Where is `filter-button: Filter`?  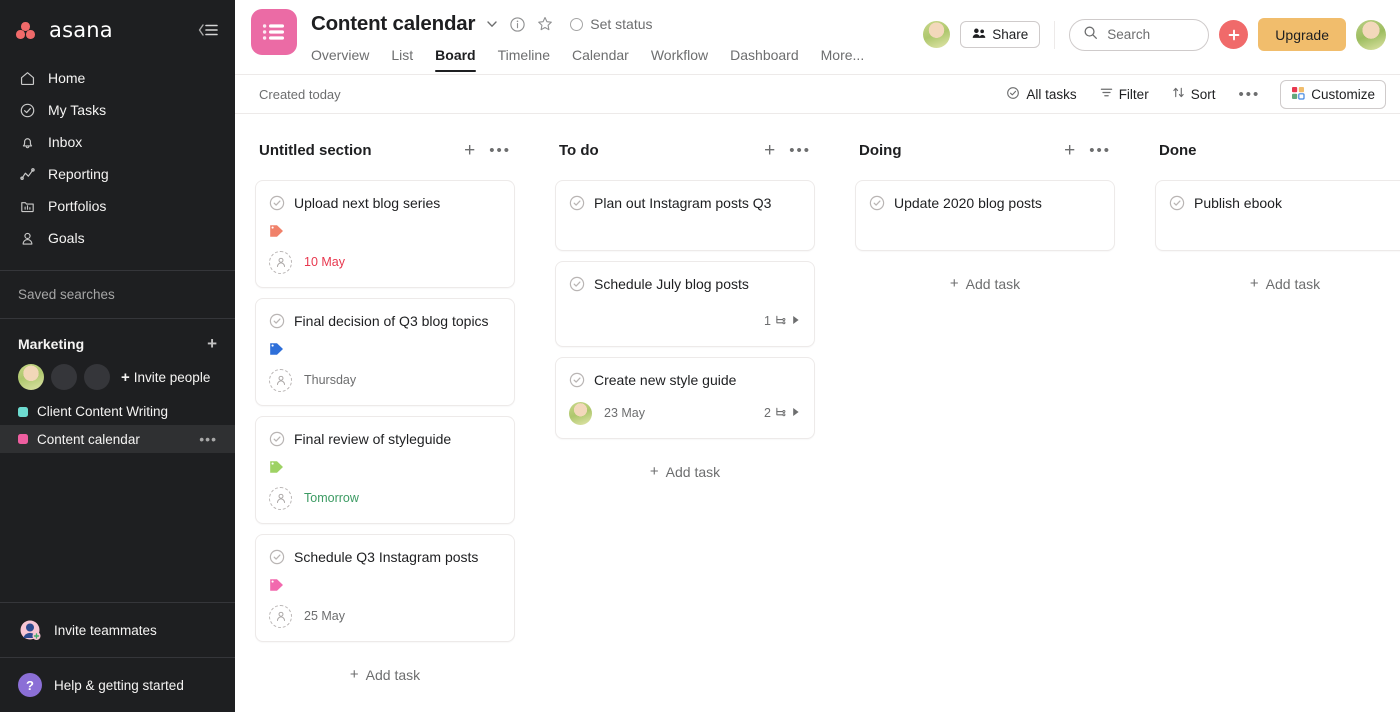 filter-button: Filter is located at coordinates (1124, 94).